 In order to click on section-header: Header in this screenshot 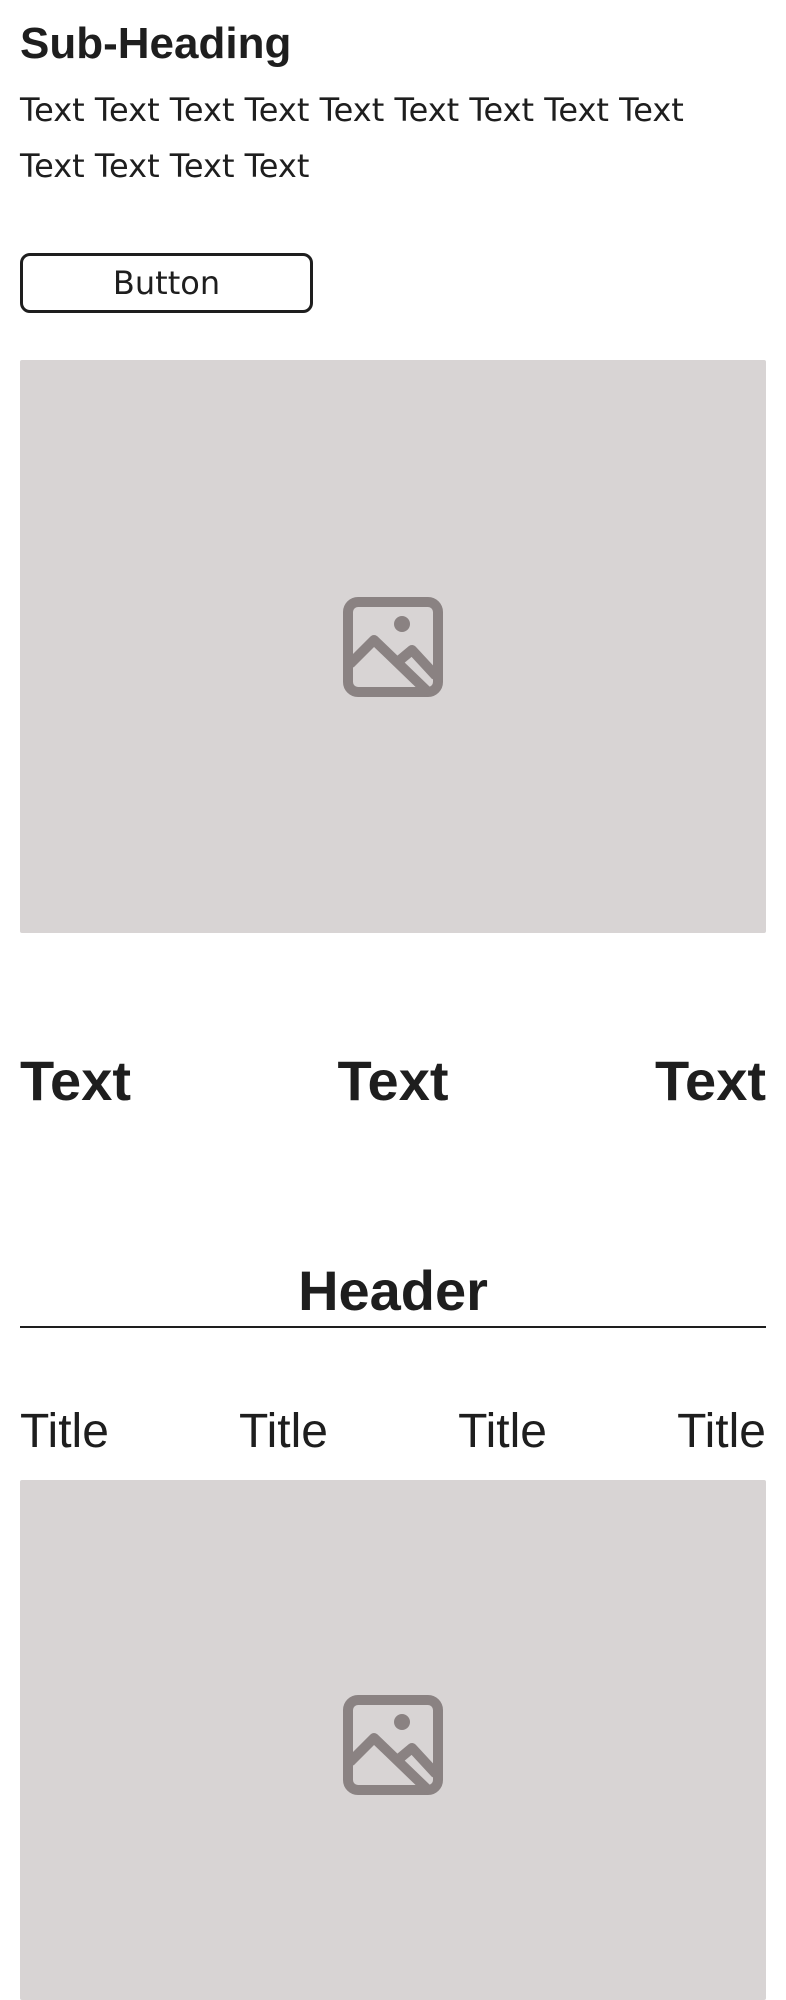, I will do `click(393, 1290)`.